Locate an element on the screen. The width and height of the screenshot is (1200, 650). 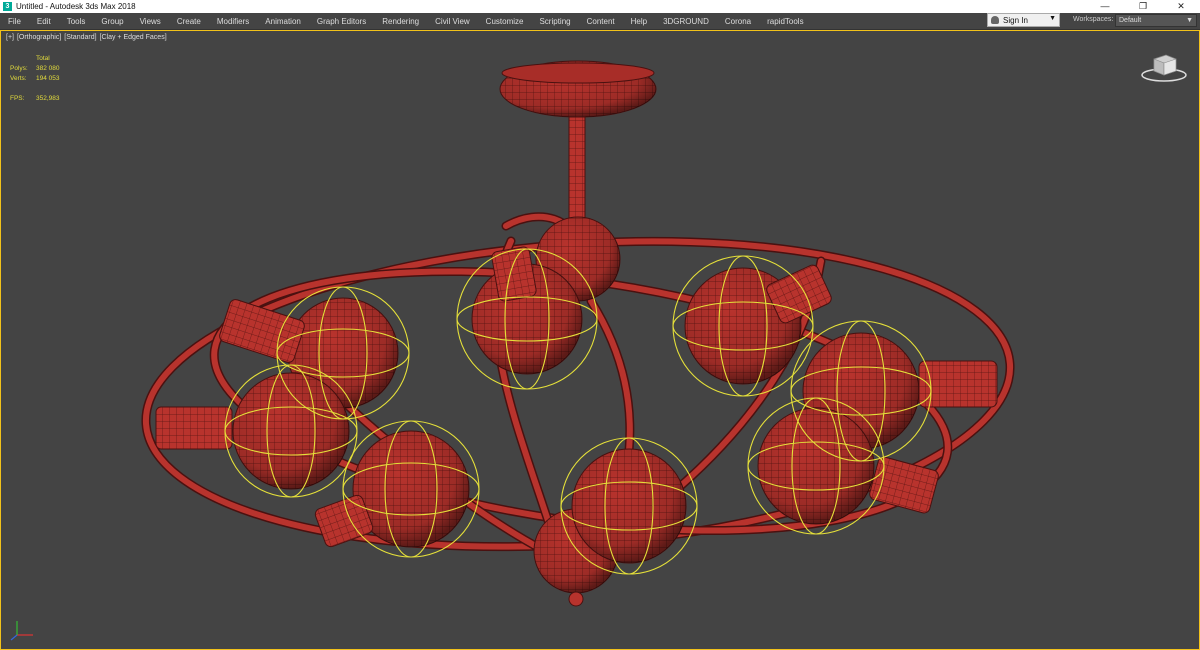
menu-rapidtools: rapidTools is located at coordinates (785, 21).